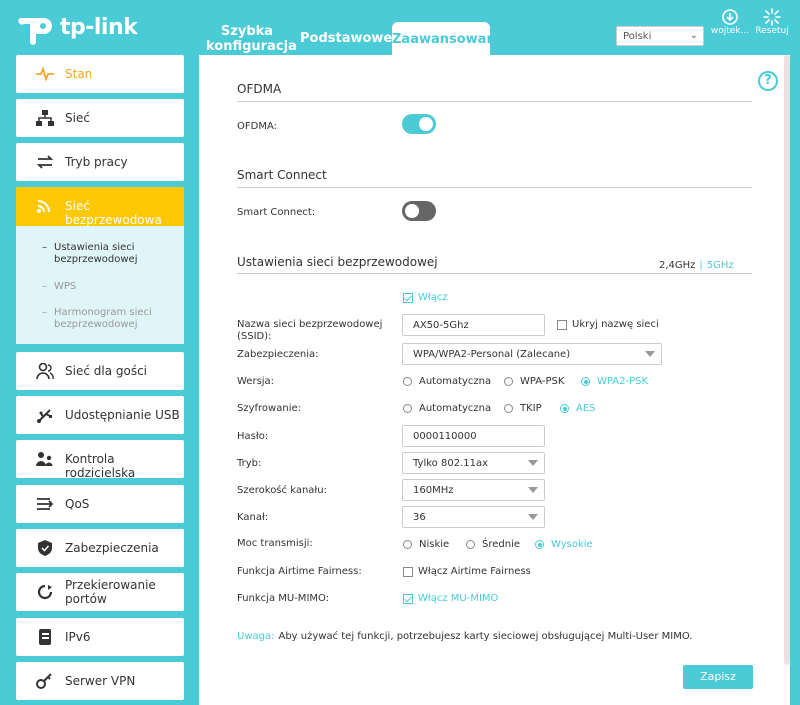 This screenshot has width=800, height=705. Describe the element at coordinates (253, 436) in the screenshot. I see `password-label: Hasło:` at that location.